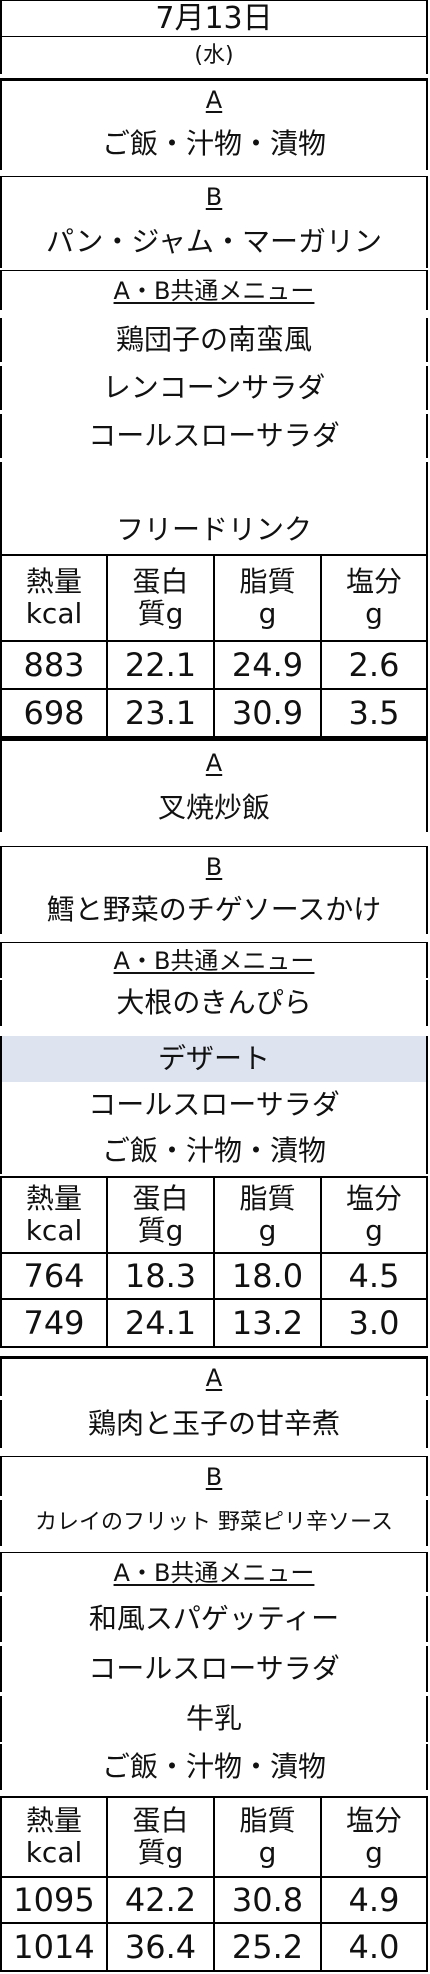 The height and width of the screenshot is (1974, 430). What do you see at coordinates (374, 1322) in the screenshot?
I see `nutrition-value: 3.0` at bounding box center [374, 1322].